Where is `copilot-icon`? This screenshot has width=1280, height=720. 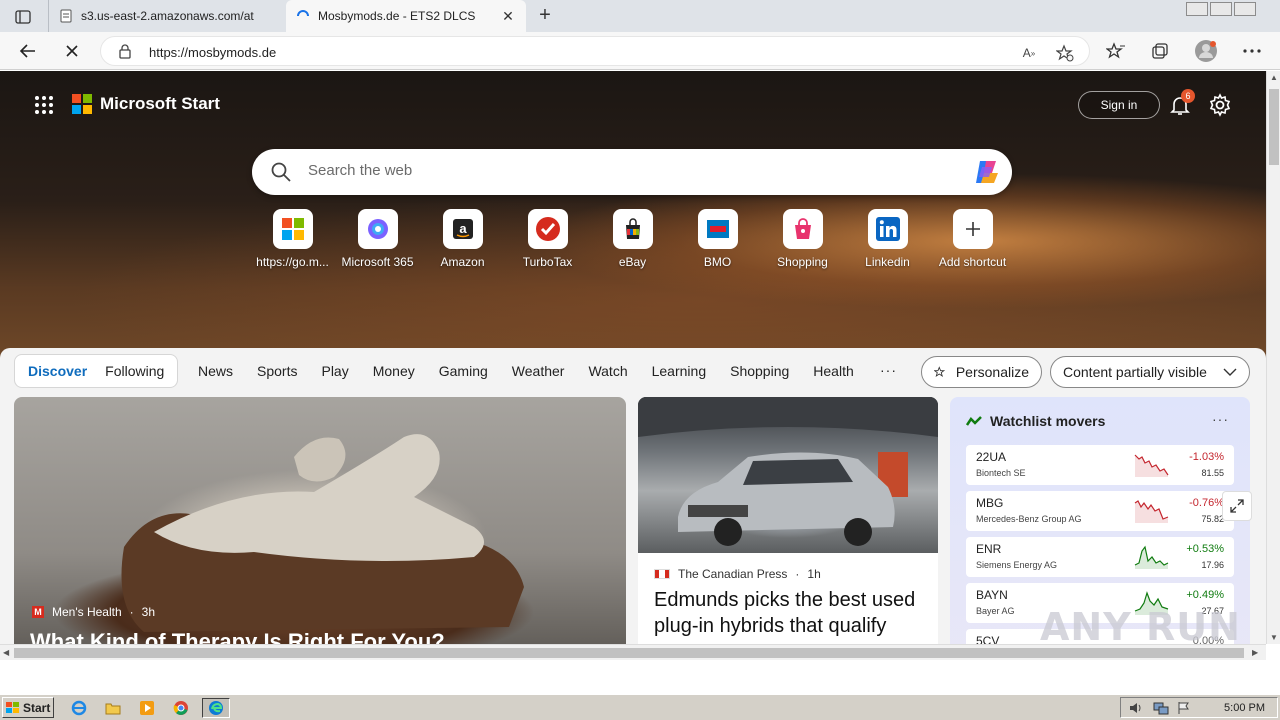
copilot-icon is located at coordinates (987, 172).